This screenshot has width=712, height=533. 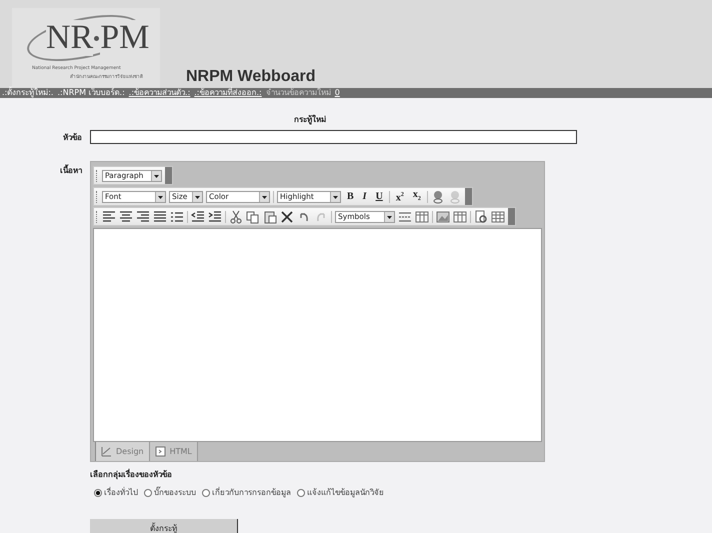 I want to click on nav-link: .:ตั้งกระทู้ใหม่:., so click(x=28, y=93).